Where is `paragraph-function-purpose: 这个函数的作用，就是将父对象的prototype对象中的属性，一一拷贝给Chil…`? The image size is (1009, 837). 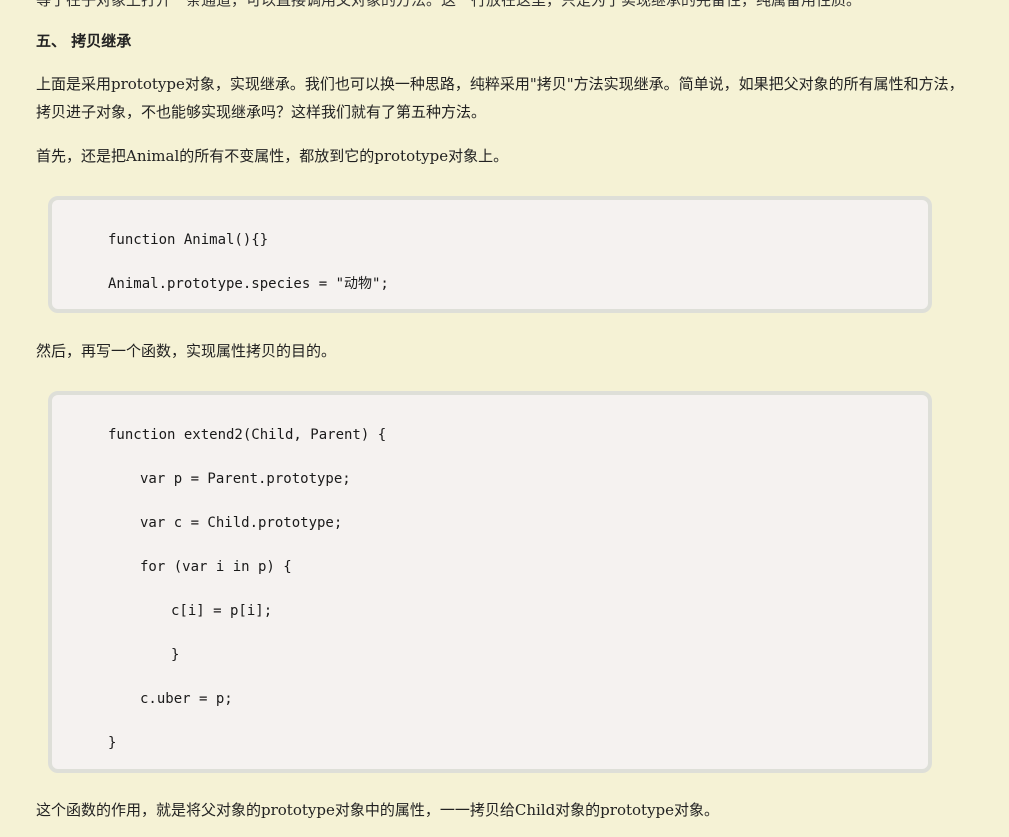
paragraph-function-purpose: 这个函数的作用，就是将父对象的prototype对象中的属性，一一拷贝给Chil… is located at coordinates (378, 810).